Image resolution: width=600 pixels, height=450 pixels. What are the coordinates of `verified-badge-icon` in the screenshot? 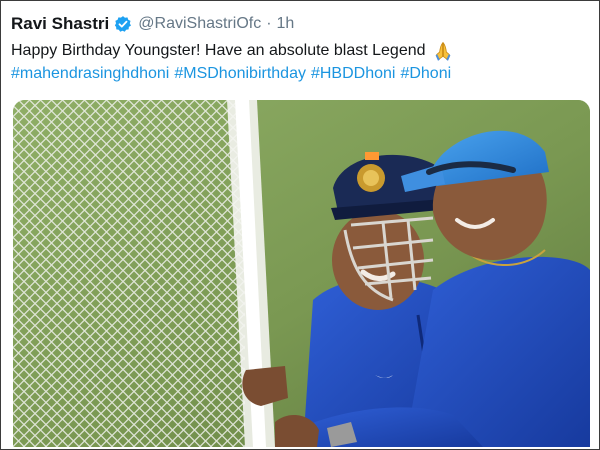 It's located at (123, 24).